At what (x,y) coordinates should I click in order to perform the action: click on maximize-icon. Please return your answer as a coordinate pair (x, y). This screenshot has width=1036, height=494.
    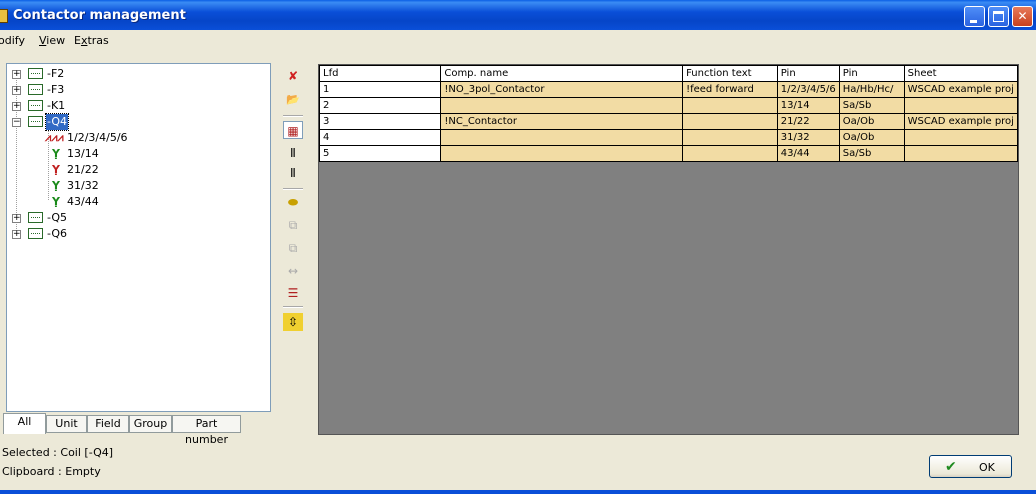
    Looking at the image, I should click on (998, 16).